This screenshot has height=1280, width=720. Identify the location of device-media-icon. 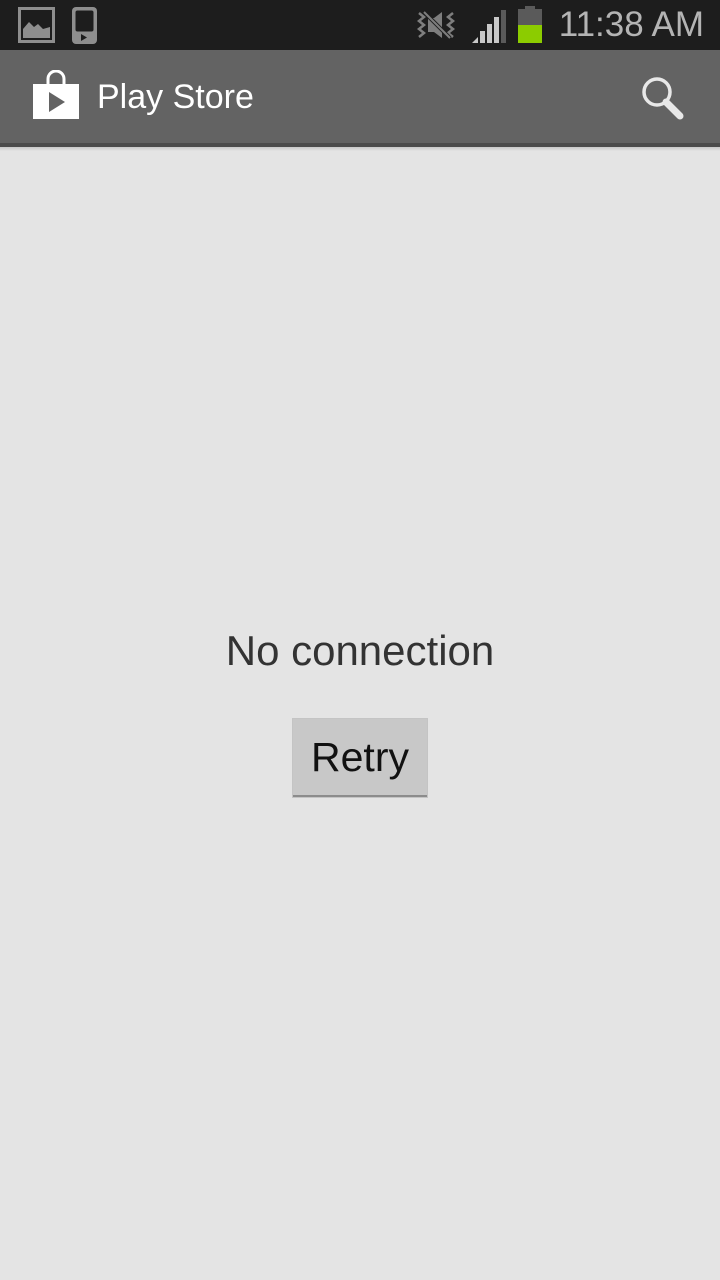
(84, 28).